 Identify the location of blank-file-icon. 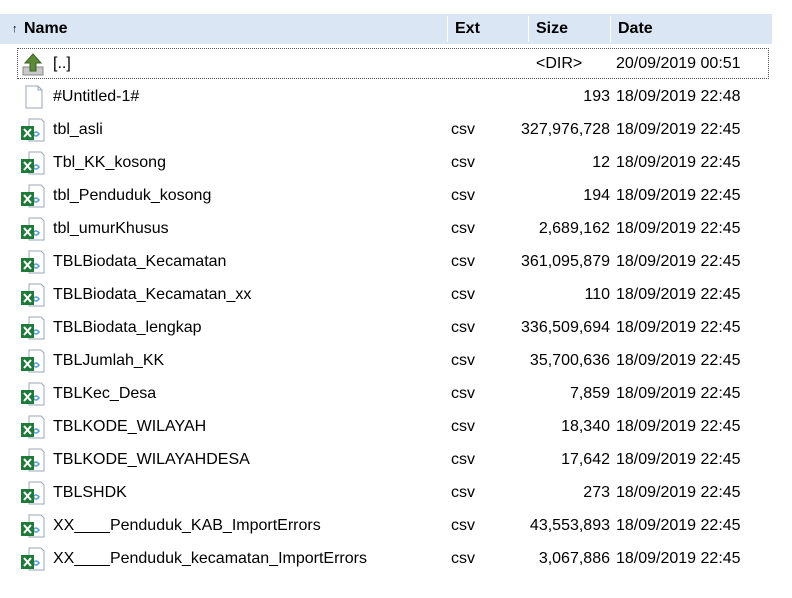
(33, 97).